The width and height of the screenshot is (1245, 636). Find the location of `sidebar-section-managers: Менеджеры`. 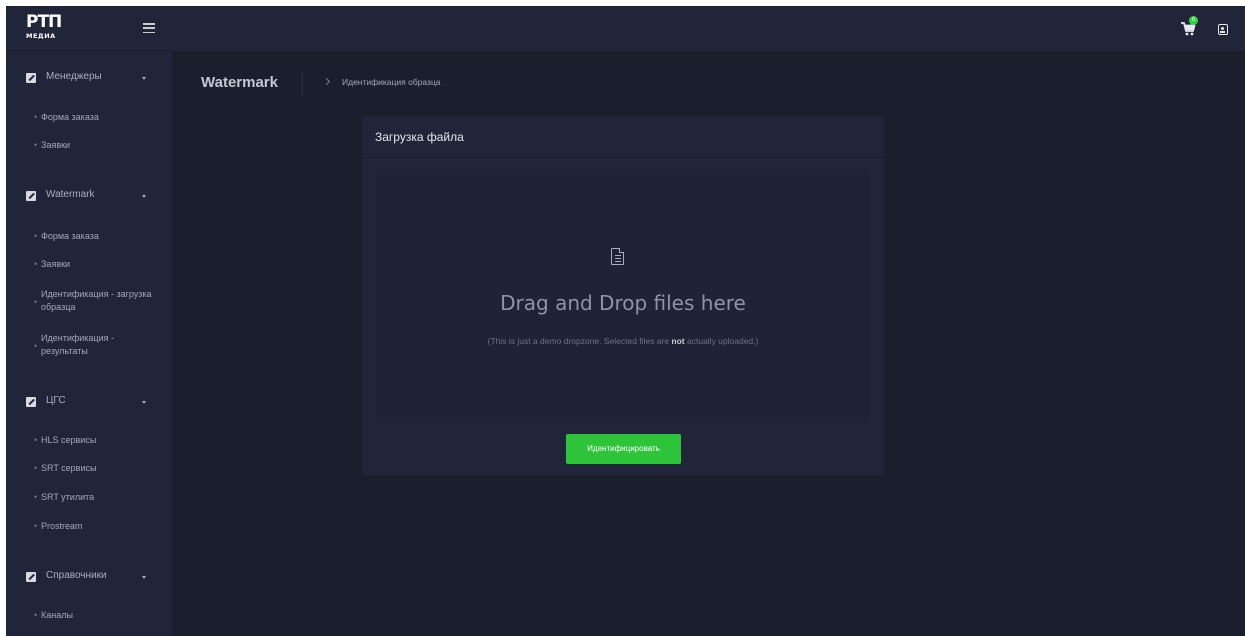

sidebar-section-managers: Менеджеры is located at coordinates (89, 79).